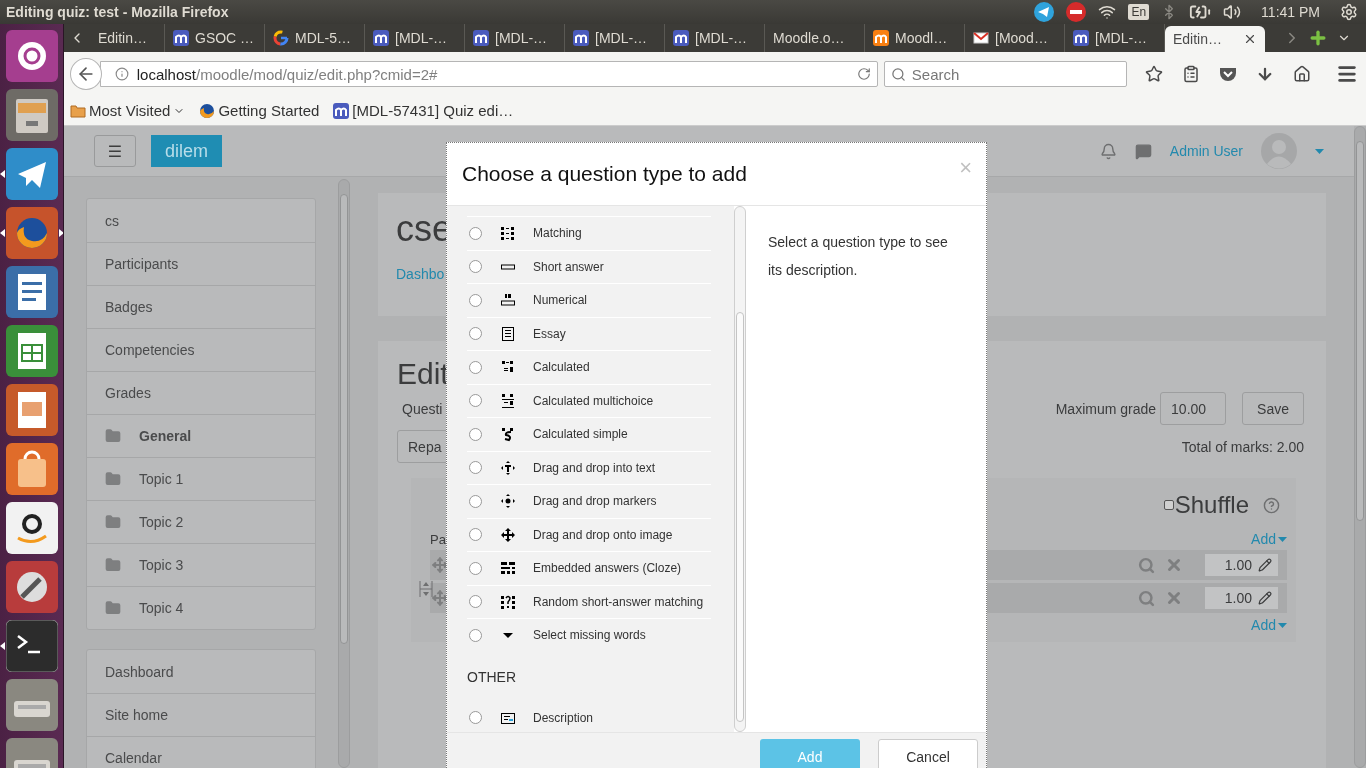  Describe the element at coordinates (201, 671) in the screenshot. I see `nav-item: Dashboard` at that location.